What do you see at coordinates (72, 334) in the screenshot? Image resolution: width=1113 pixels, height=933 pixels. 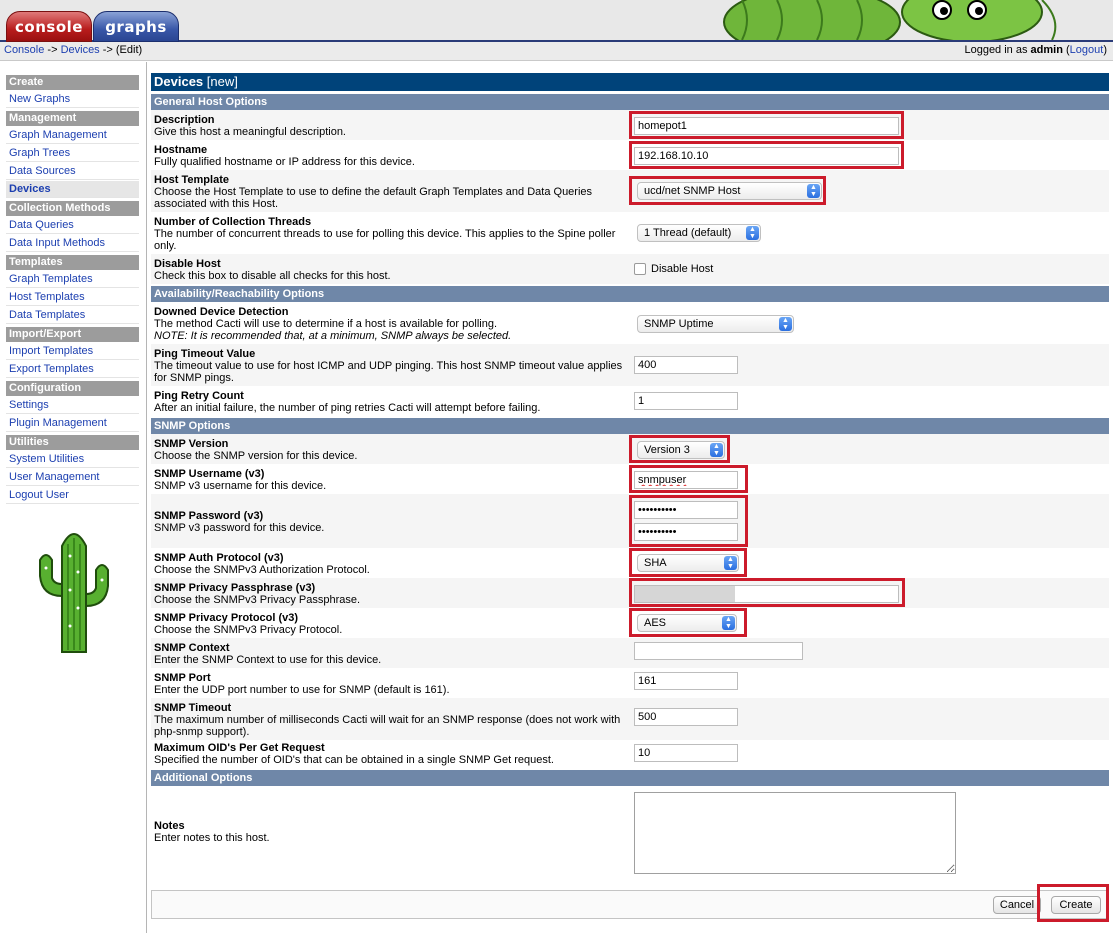 I see `sidebar-head-import-export: Import/Export` at bounding box center [72, 334].